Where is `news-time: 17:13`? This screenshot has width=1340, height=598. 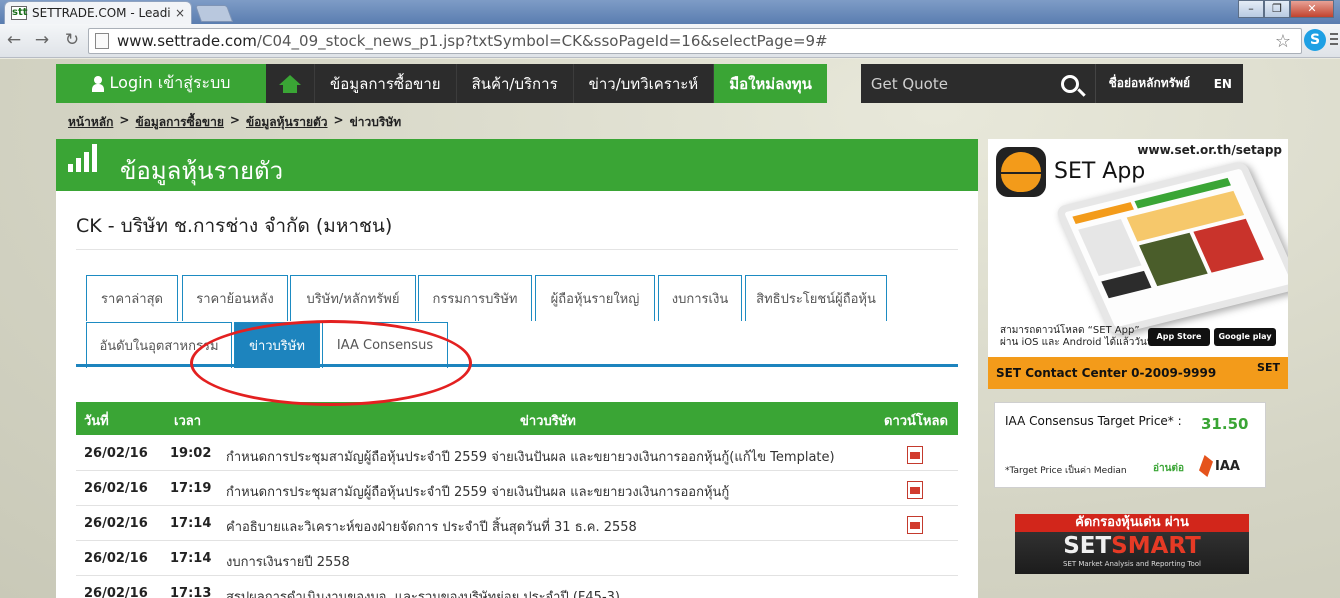 news-time: 17:13 is located at coordinates (191, 592).